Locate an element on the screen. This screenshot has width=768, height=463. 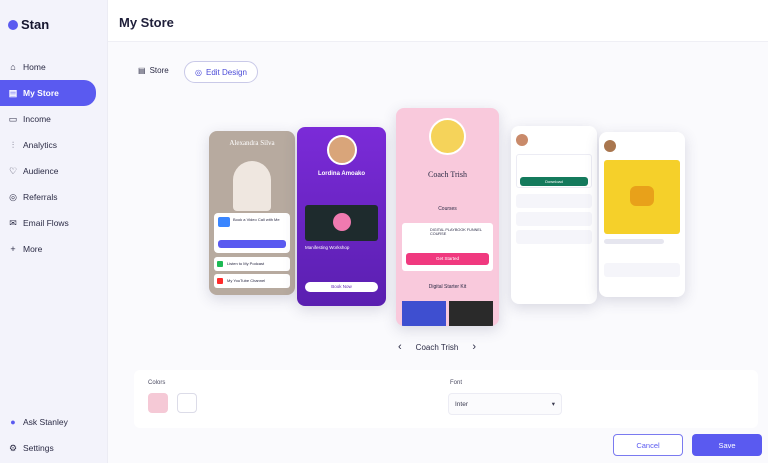
page-title: My Store is located at coordinates (146, 22).